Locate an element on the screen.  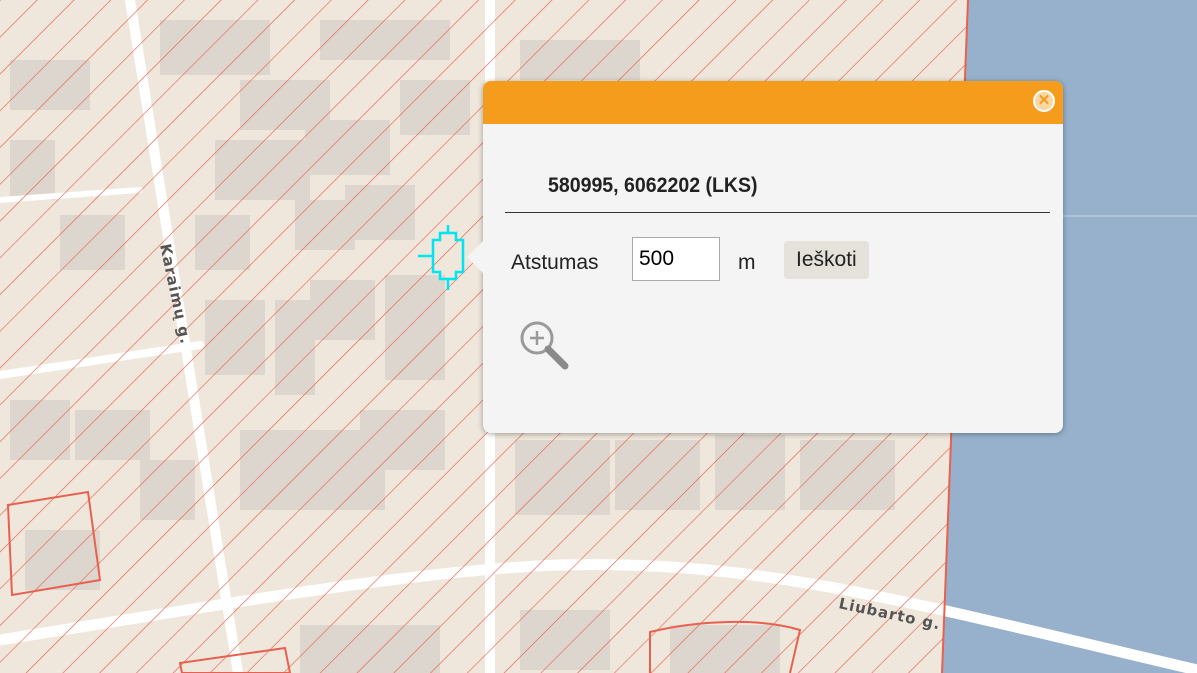
divider is located at coordinates (777, 212).